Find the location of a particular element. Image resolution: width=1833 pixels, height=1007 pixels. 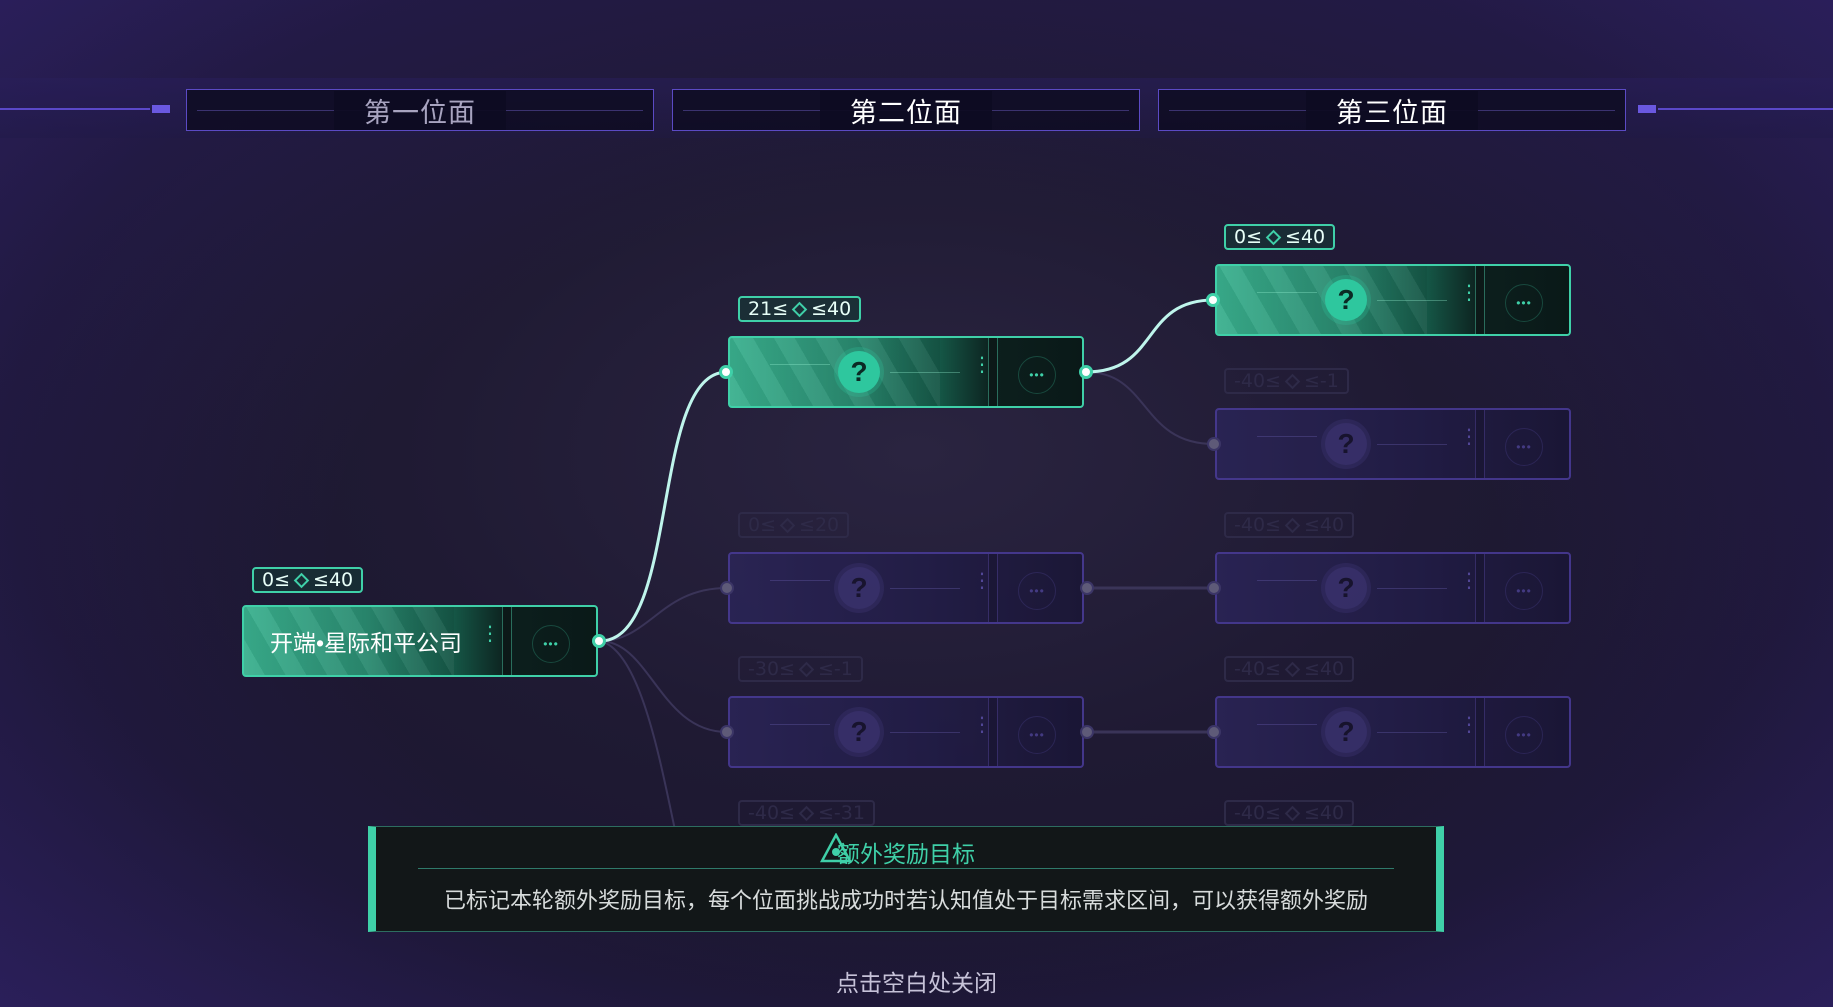

range-badge-2b: 0 ≤ ≤20 is located at coordinates (794, 525).